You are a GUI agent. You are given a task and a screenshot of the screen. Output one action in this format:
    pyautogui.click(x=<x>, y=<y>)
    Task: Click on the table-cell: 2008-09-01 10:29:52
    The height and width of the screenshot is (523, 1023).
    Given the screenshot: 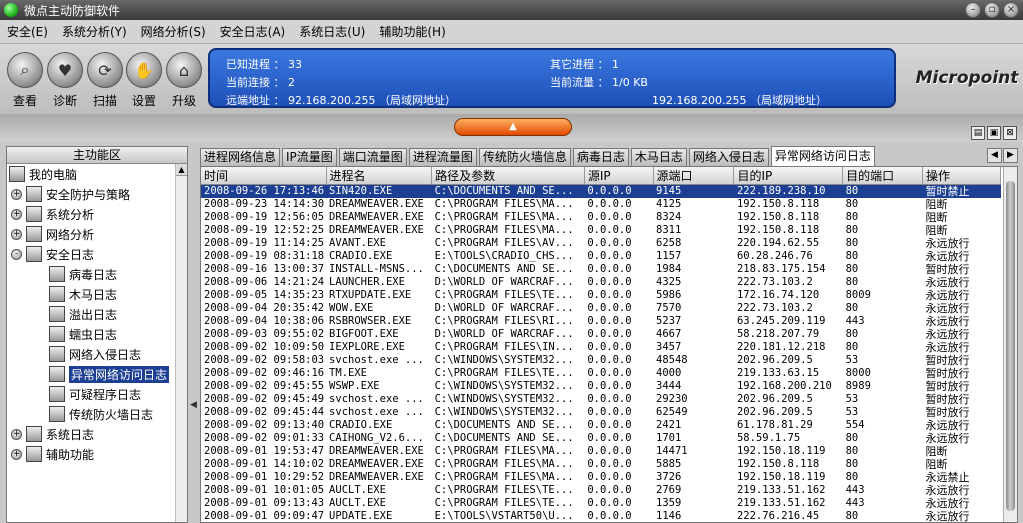 What is the action you would take?
    pyautogui.click(x=264, y=477)
    